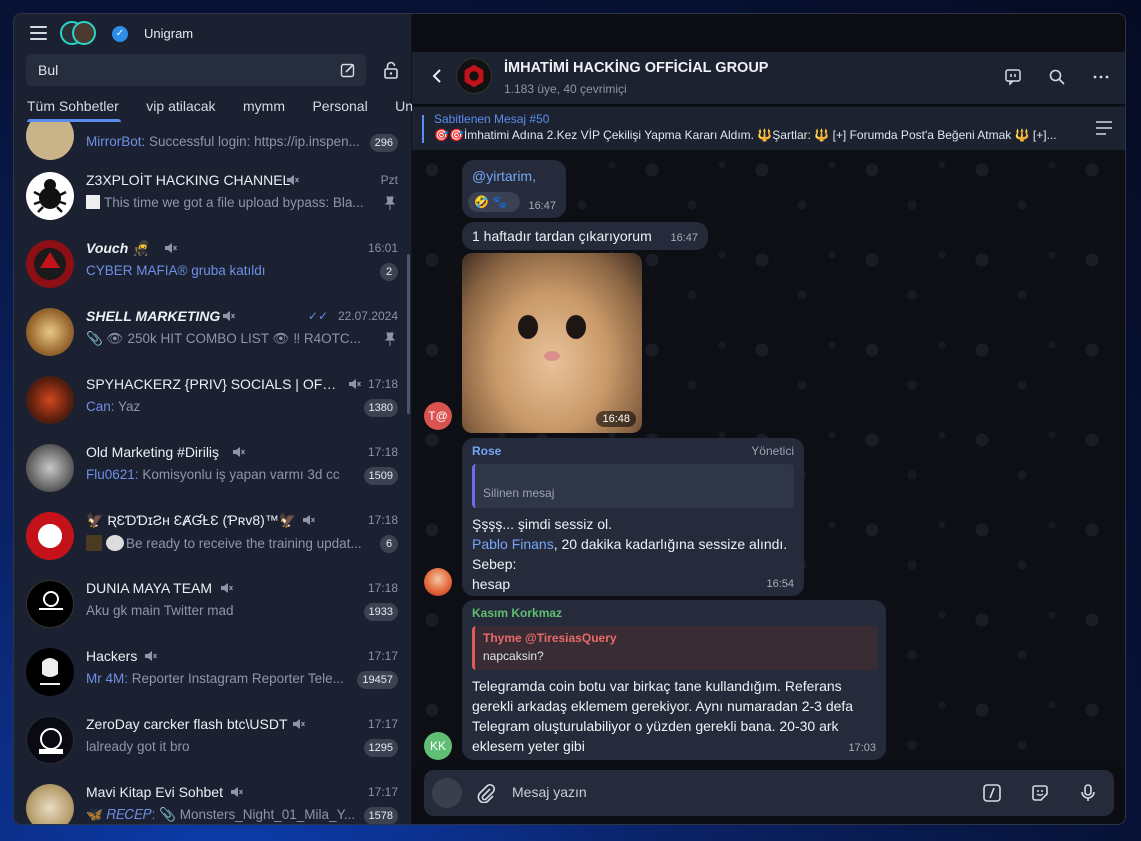  I want to click on sticker-icon, so click(1040, 793).